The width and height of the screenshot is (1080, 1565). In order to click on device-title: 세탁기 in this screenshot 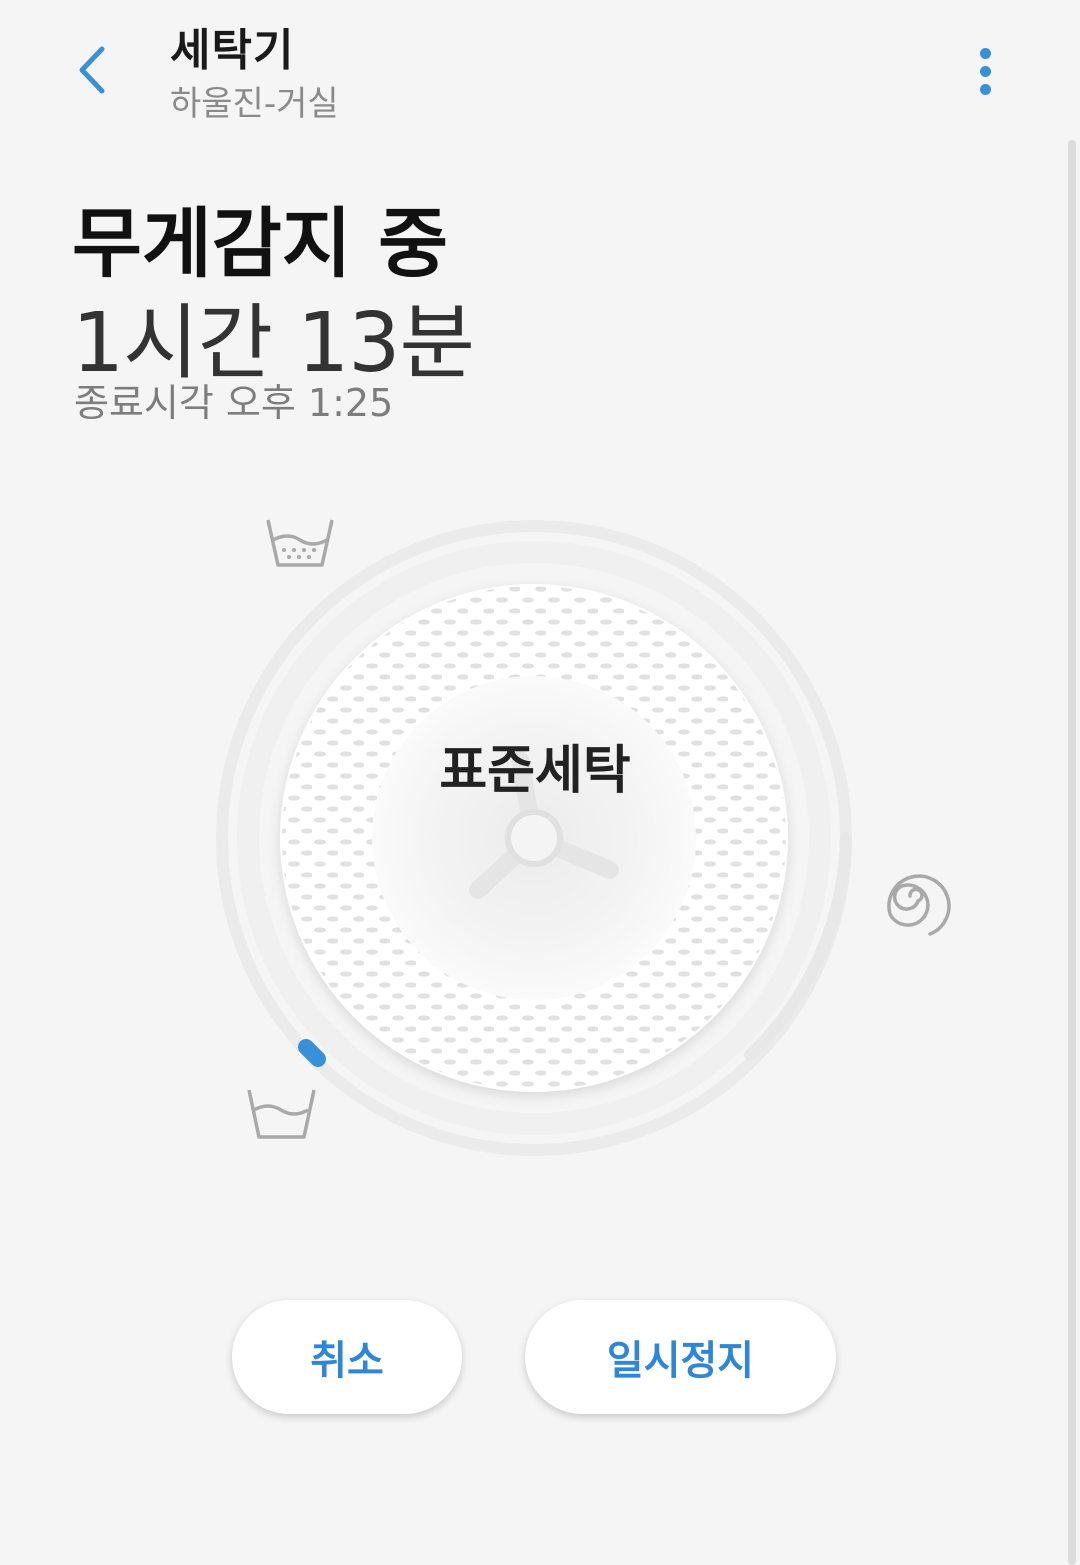, I will do `click(232, 50)`.